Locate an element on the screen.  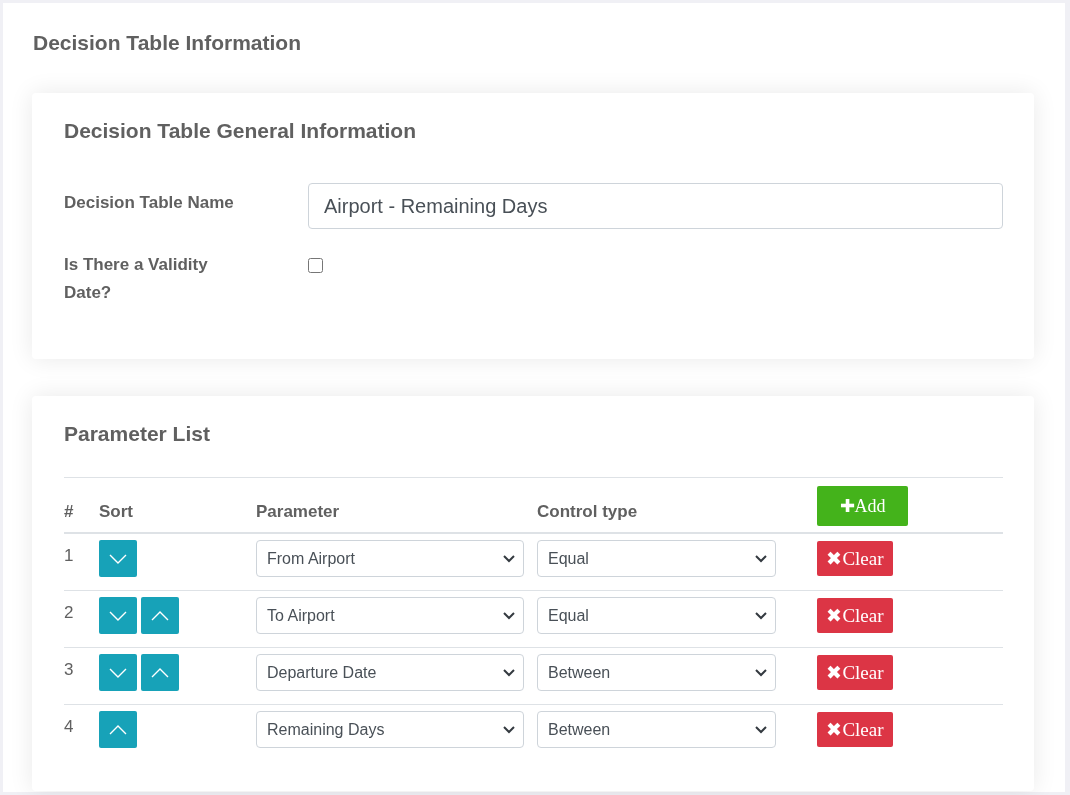
column-header: # is located at coordinates (69, 511).